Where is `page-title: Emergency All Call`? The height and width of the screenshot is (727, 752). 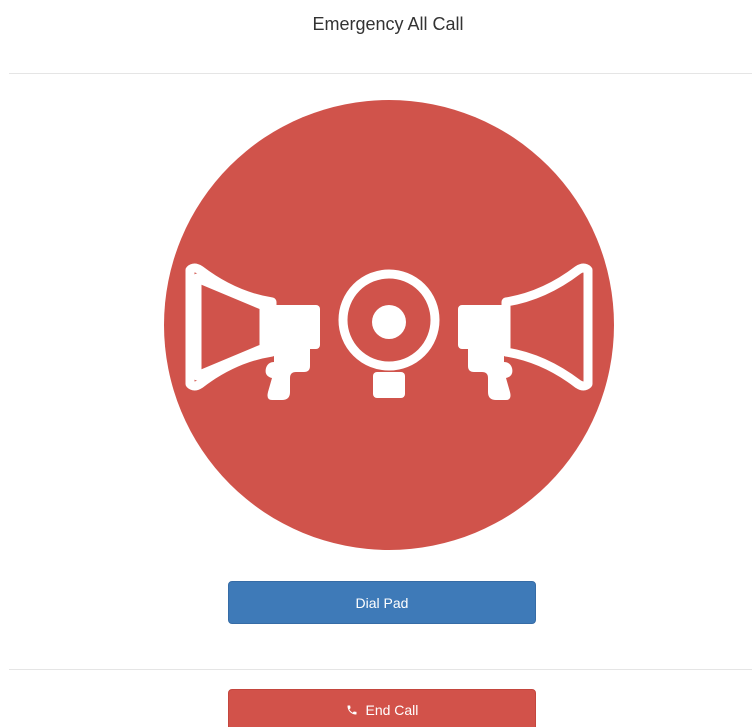 page-title: Emergency All Call is located at coordinates (388, 24).